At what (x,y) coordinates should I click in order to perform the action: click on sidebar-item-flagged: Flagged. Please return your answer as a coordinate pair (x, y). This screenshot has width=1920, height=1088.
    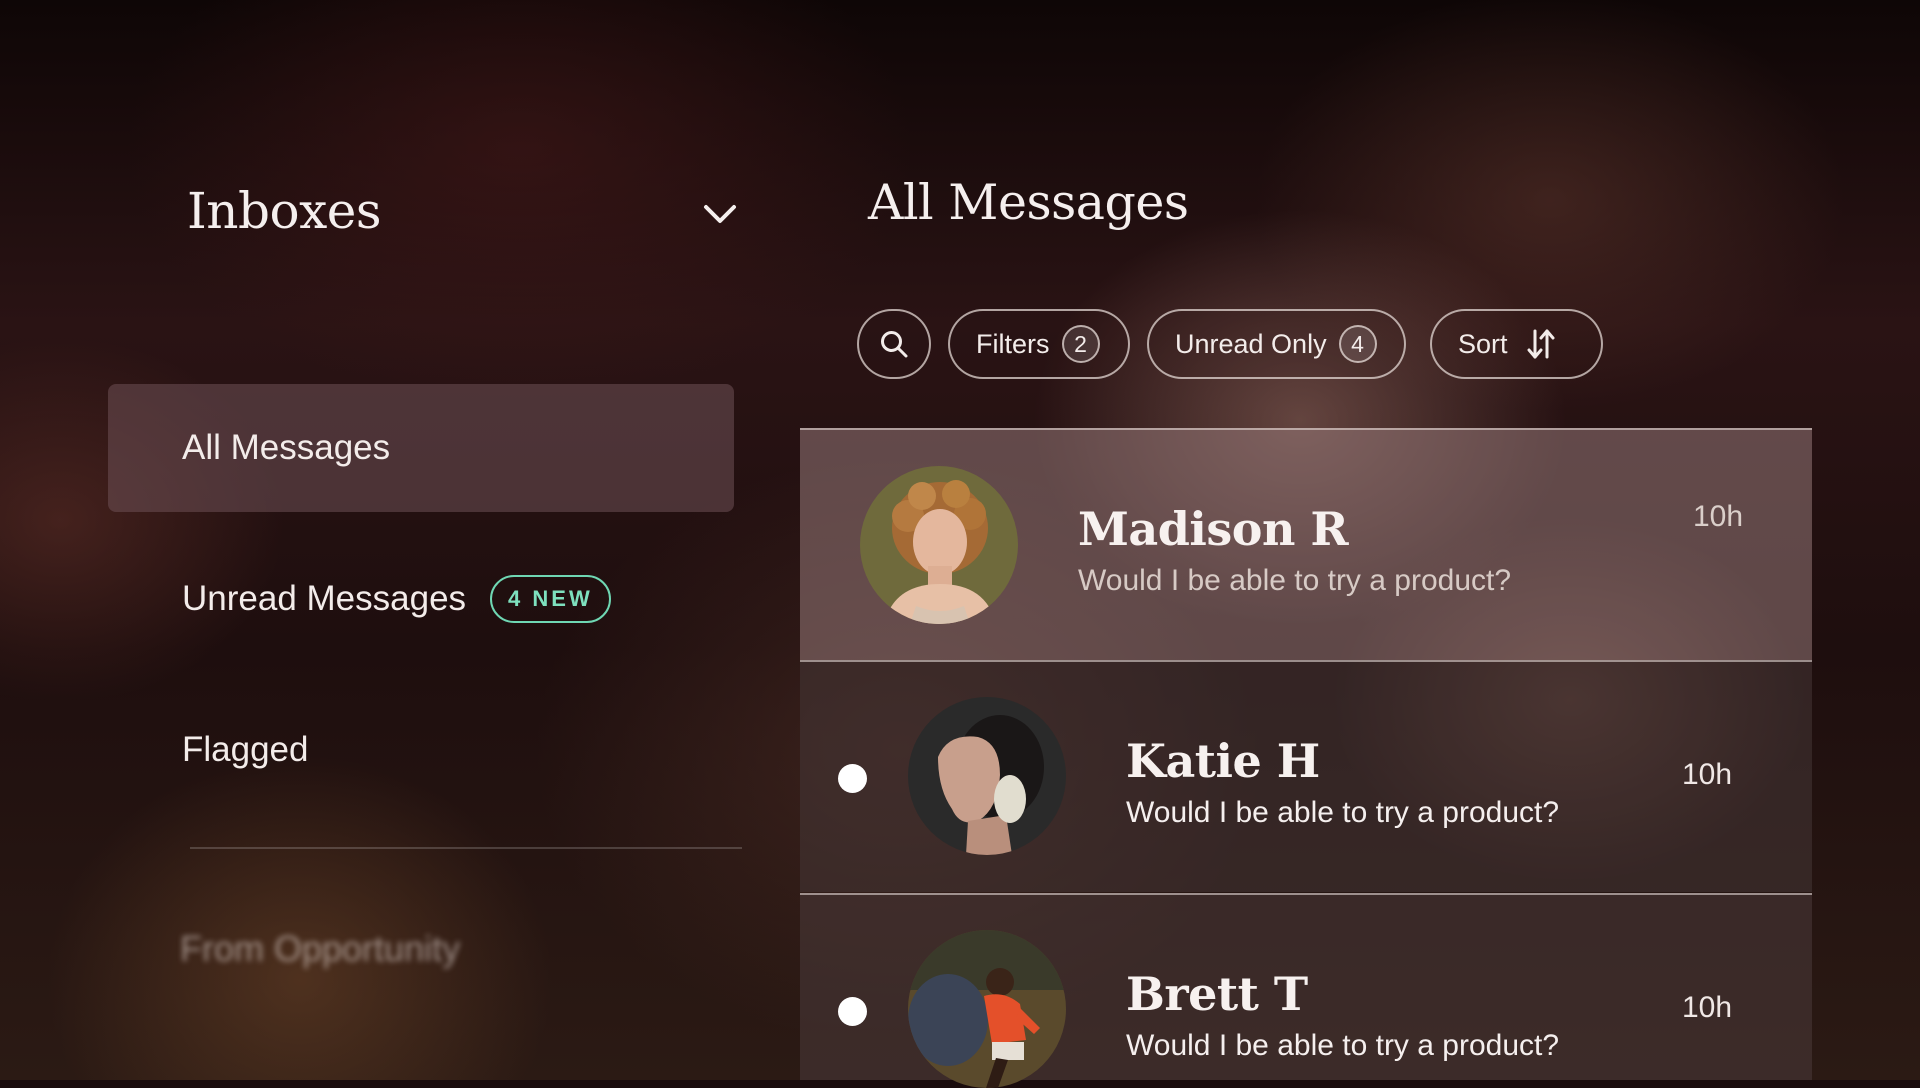
    Looking at the image, I should click on (421, 750).